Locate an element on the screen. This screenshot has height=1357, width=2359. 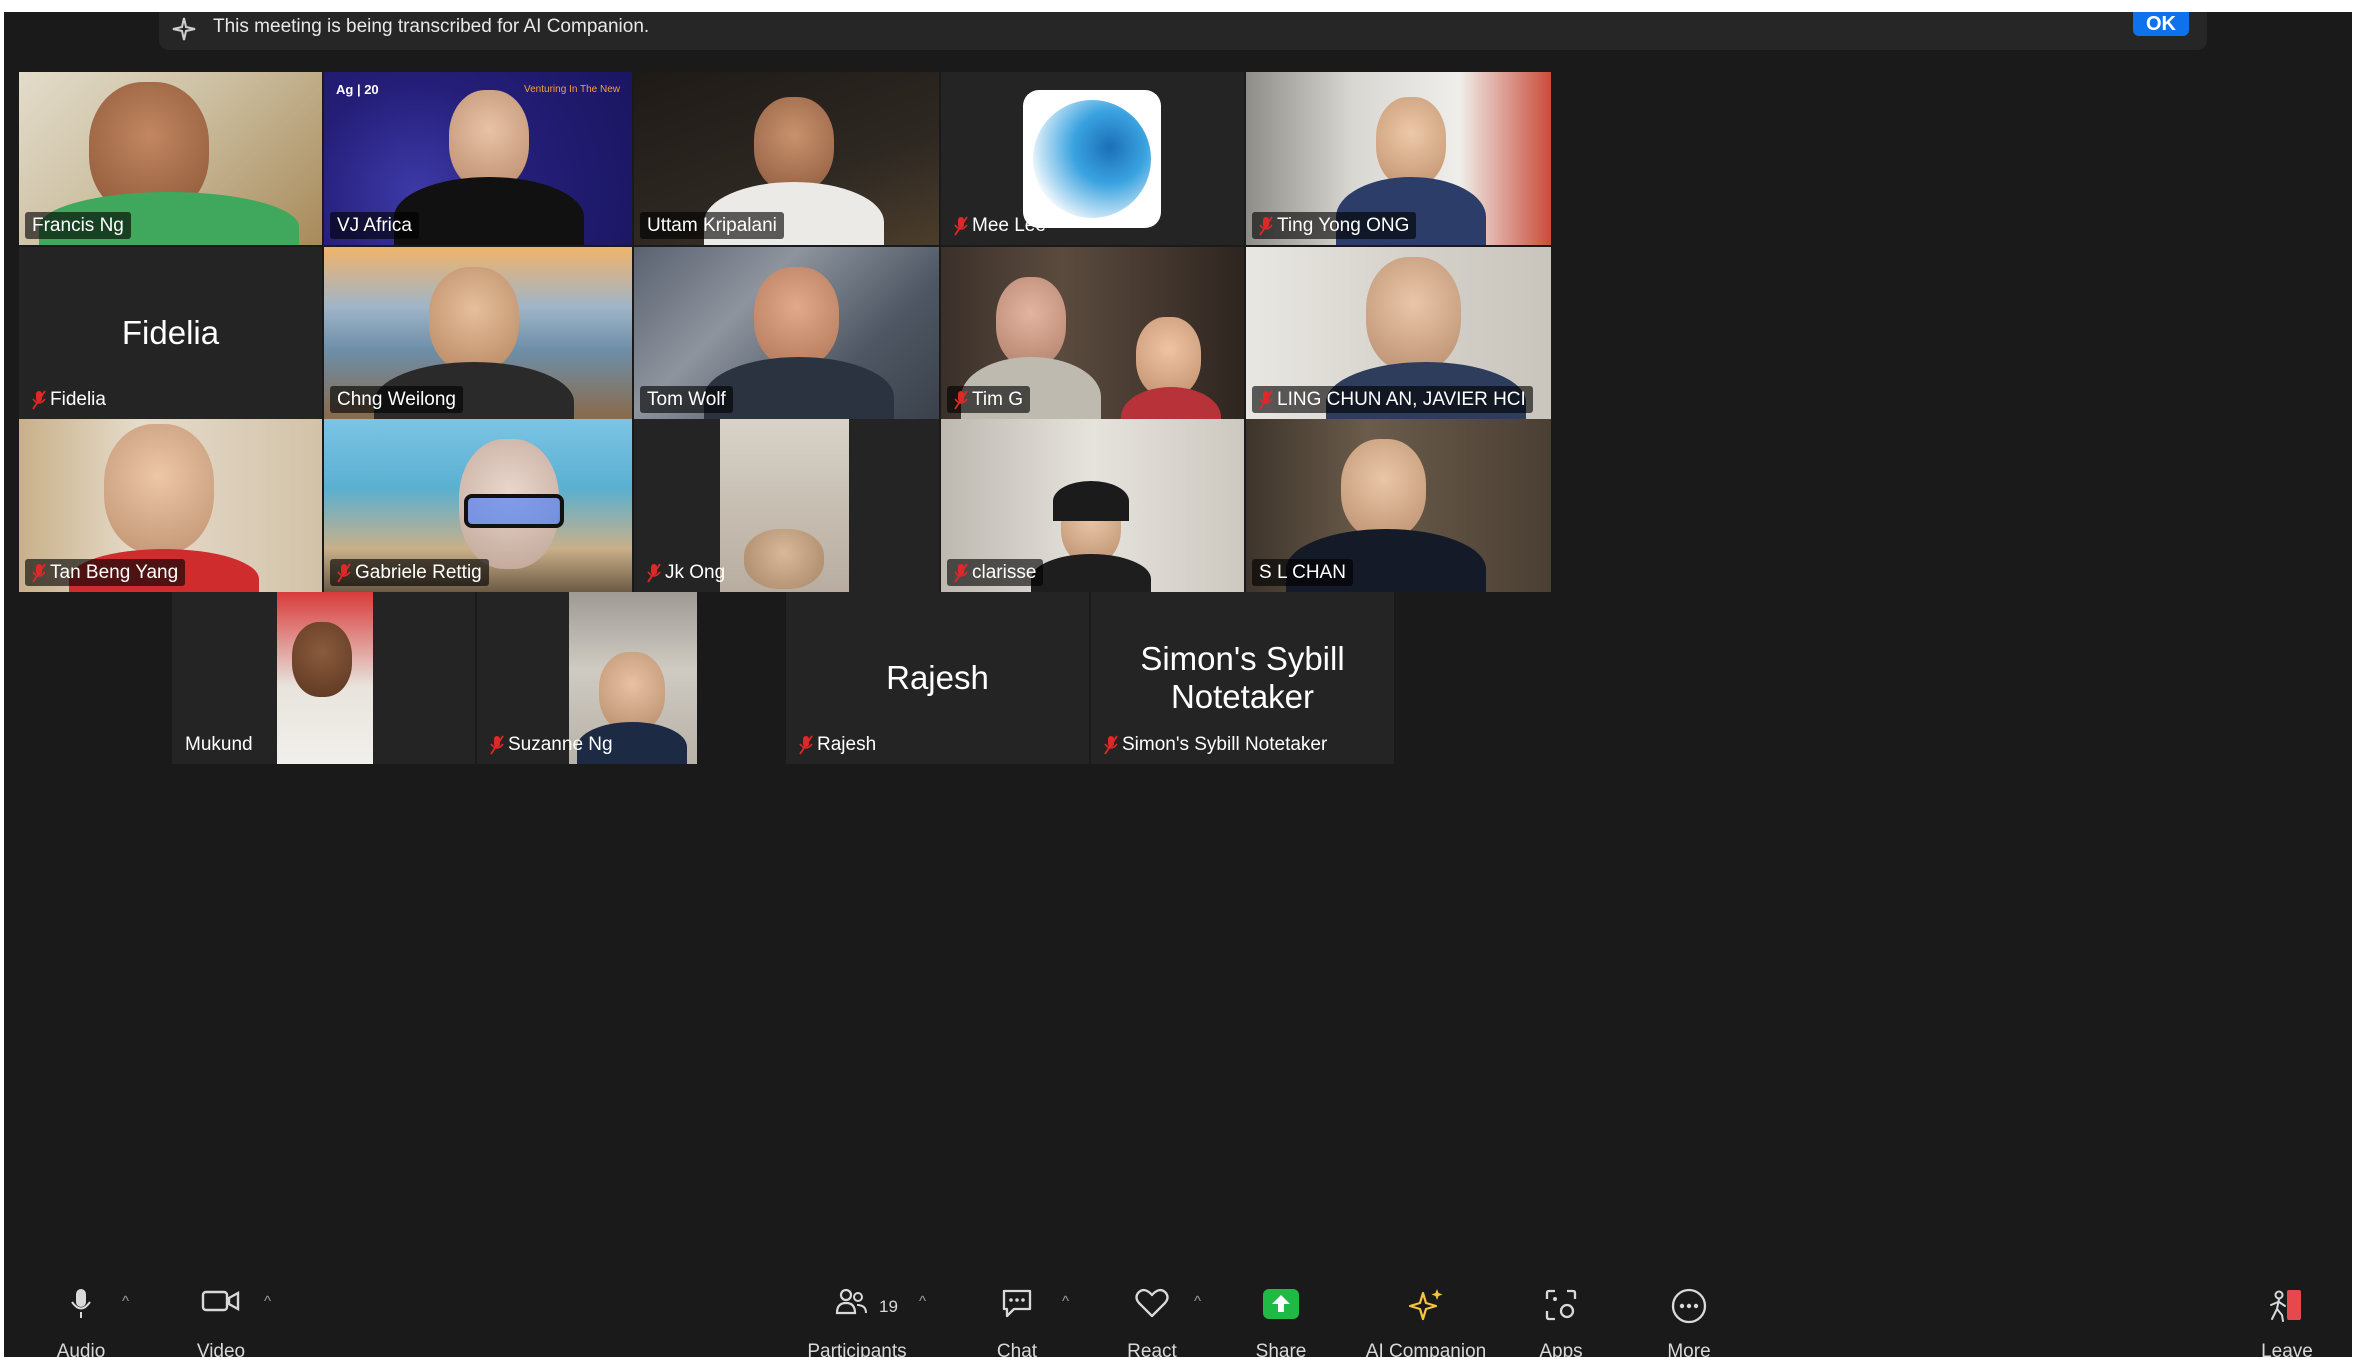
participants-count: 19 is located at coordinates (888, 1306).